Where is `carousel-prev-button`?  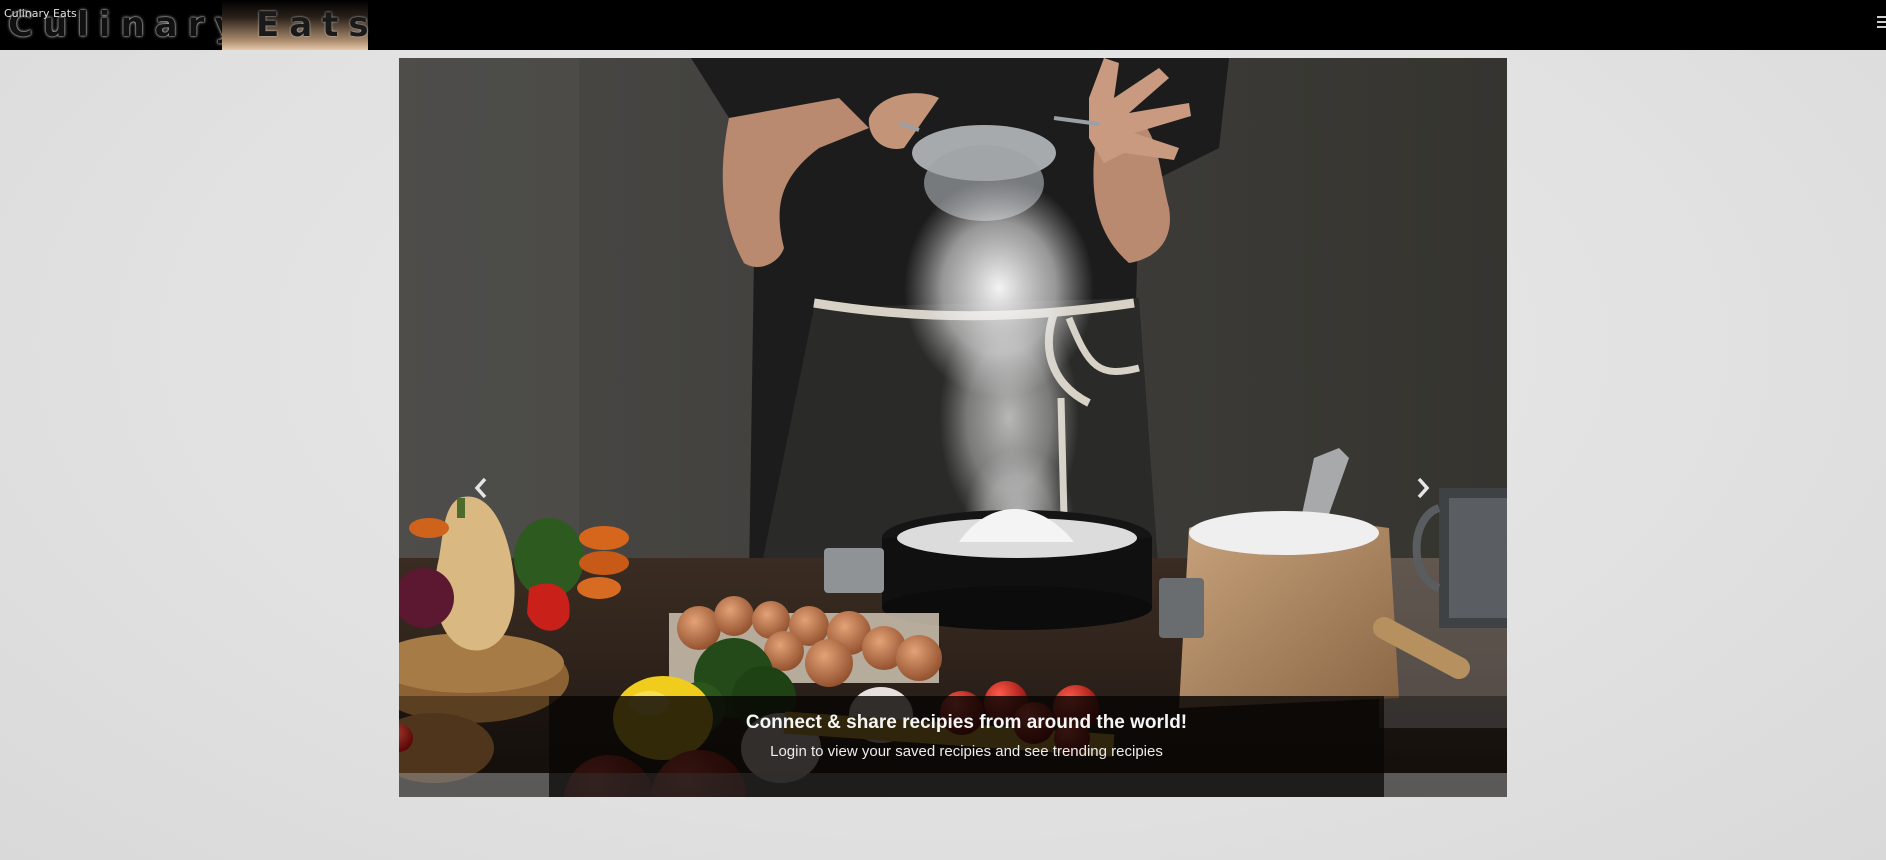
carousel-prev-button is located at coordinates (481, 488).